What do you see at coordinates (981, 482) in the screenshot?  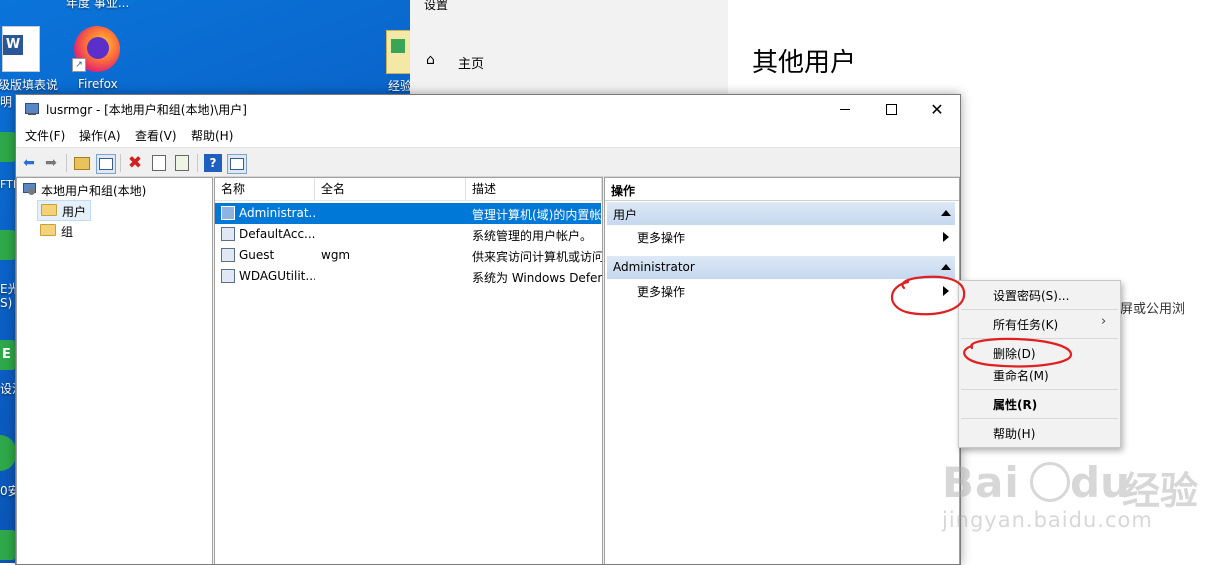 I see `watermark-logo-text: Bai` at bounding box center [981, 482].